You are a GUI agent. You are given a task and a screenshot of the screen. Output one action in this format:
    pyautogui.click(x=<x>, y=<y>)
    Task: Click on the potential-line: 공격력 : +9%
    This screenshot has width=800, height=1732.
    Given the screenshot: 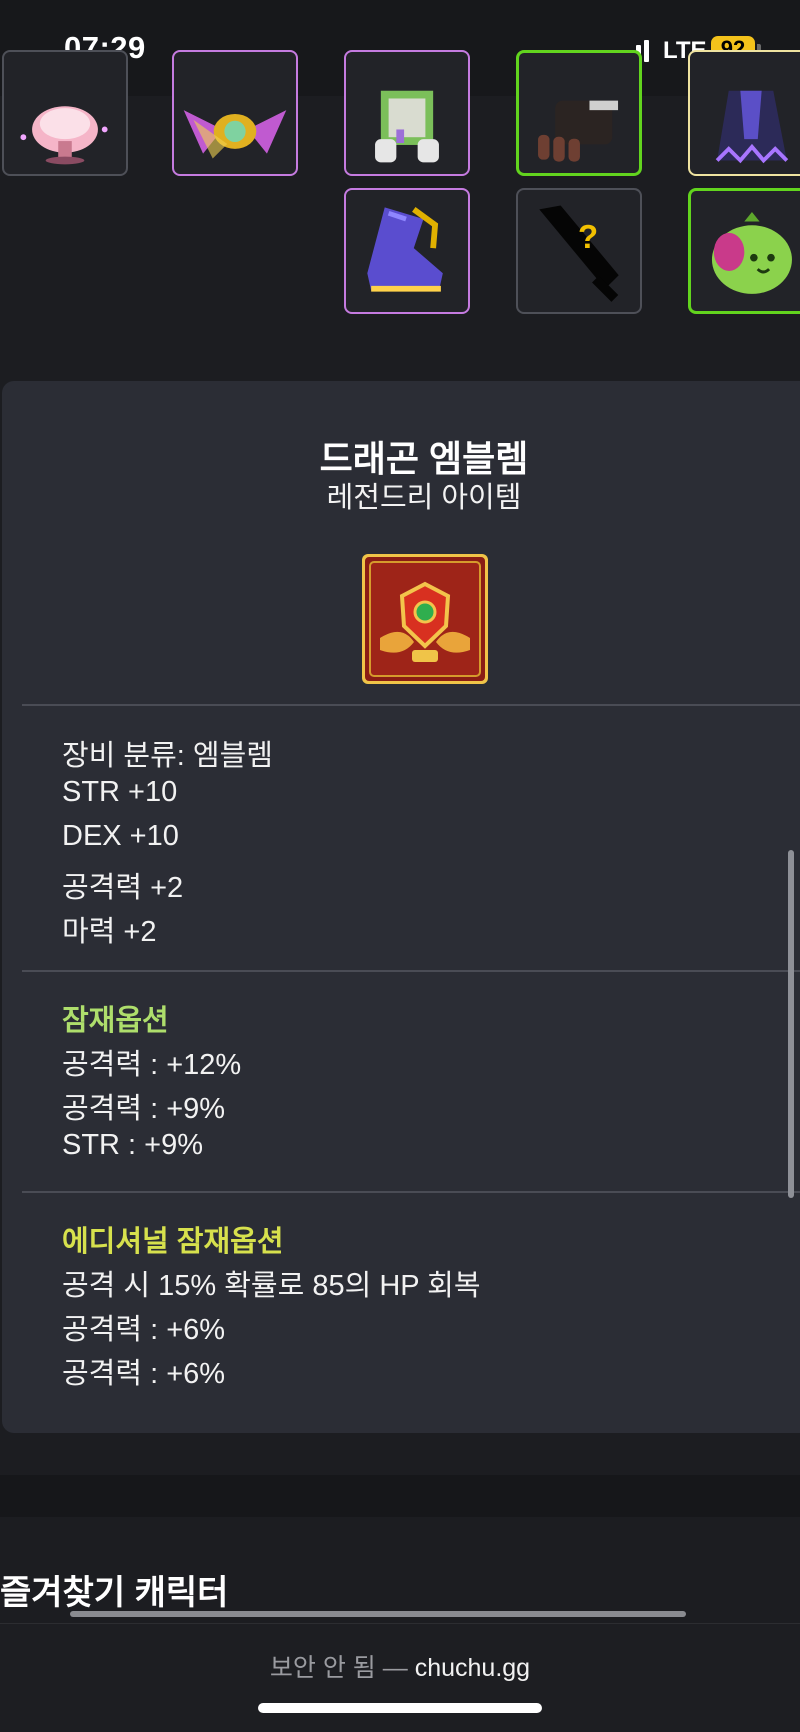 What is the action you would take?
    pyautogui.click(x=144, y=1109)
    